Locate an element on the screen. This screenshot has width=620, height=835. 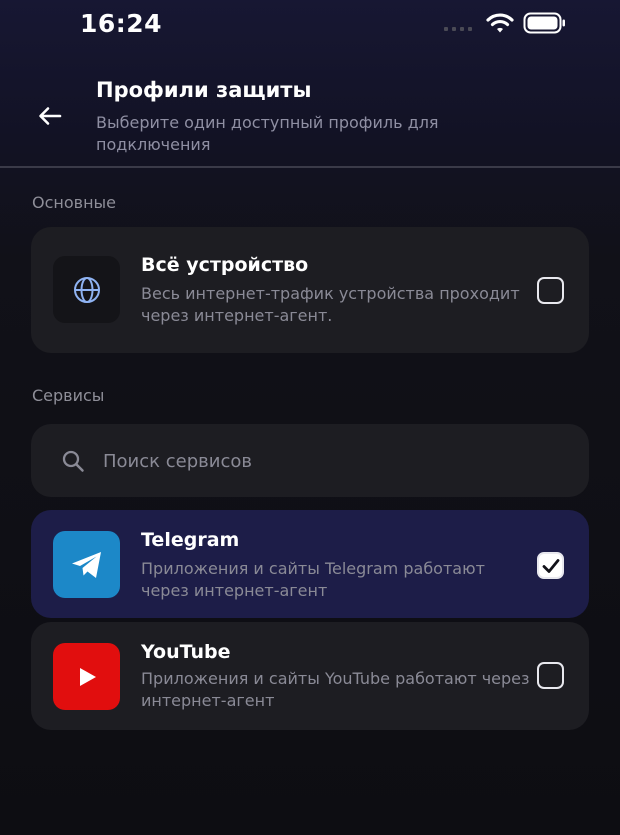
youtube-icon is located at coordinates (87, 676).